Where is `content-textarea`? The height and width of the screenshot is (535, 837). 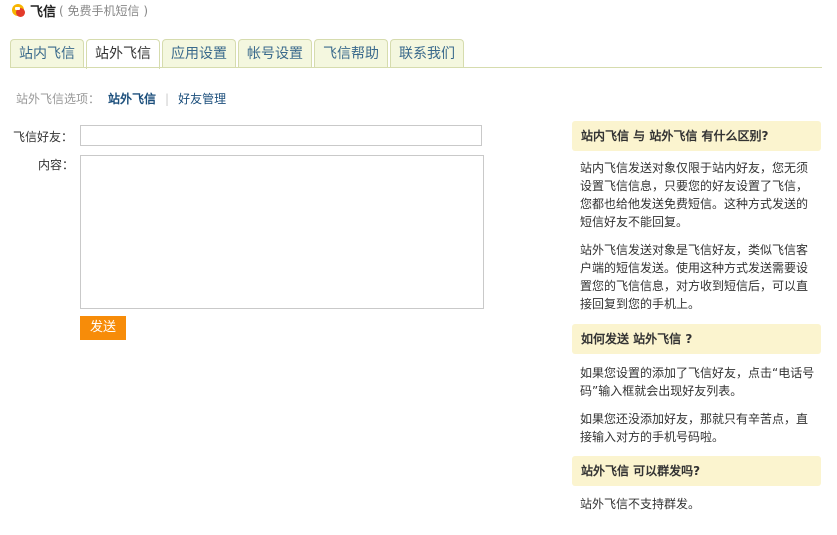 content-textarea is located at coordinates (282, 232).